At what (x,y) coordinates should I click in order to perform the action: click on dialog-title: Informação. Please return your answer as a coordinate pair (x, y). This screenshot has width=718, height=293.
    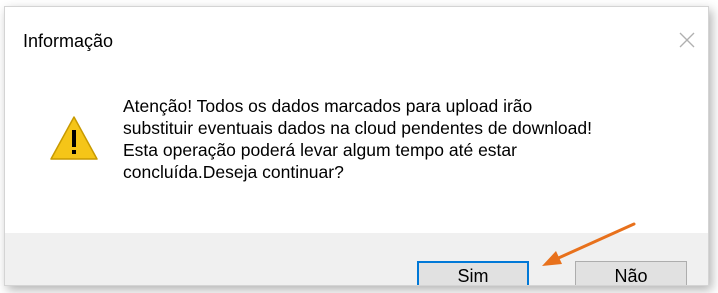
    Looking at the image, I should click on (68, 41).